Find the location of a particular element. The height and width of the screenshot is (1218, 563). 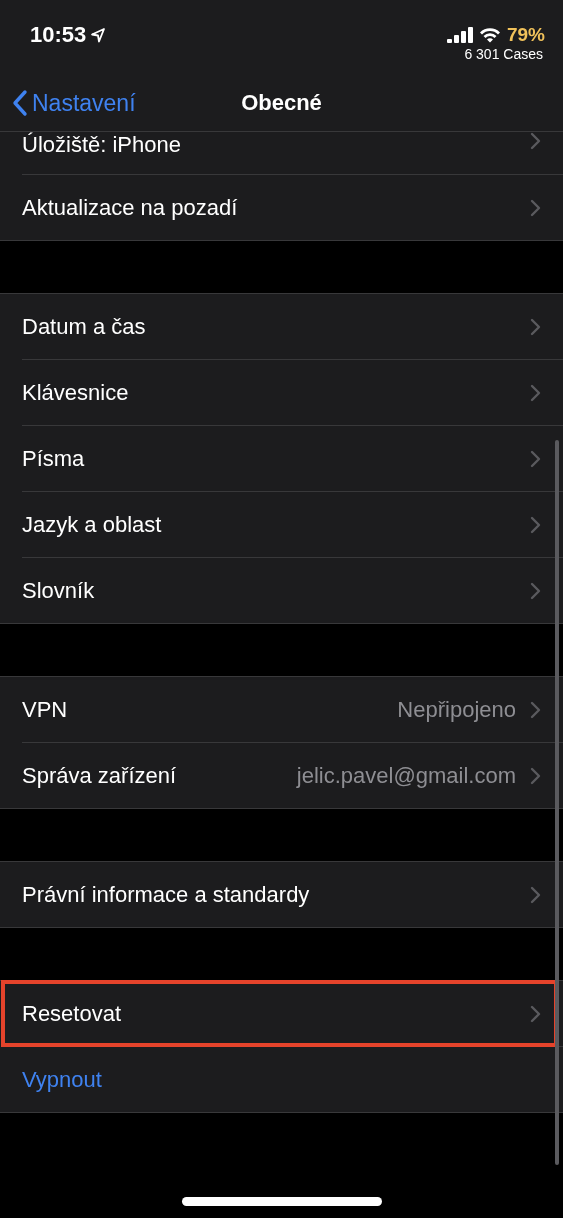

signal-icon is located at coordinates (459, 35).